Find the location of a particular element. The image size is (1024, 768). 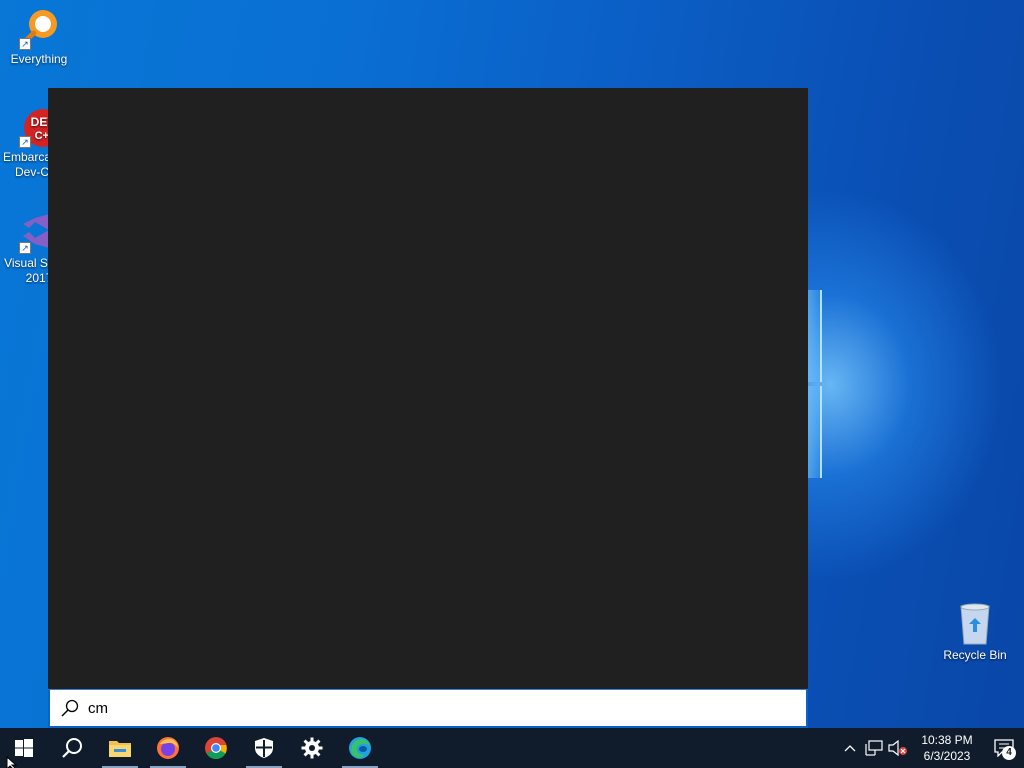

windows-logo-pane-top is located at coordinates (815, 336).